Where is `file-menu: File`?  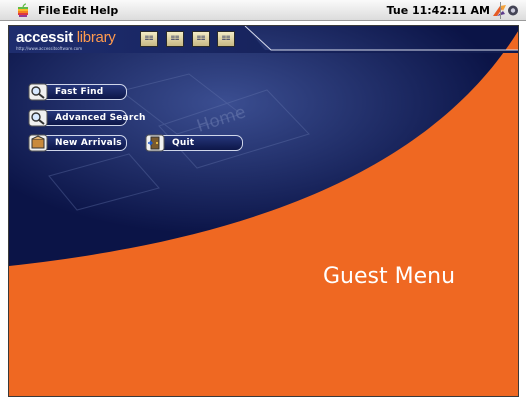 file-menu: File is located at coordinates (49, 10).